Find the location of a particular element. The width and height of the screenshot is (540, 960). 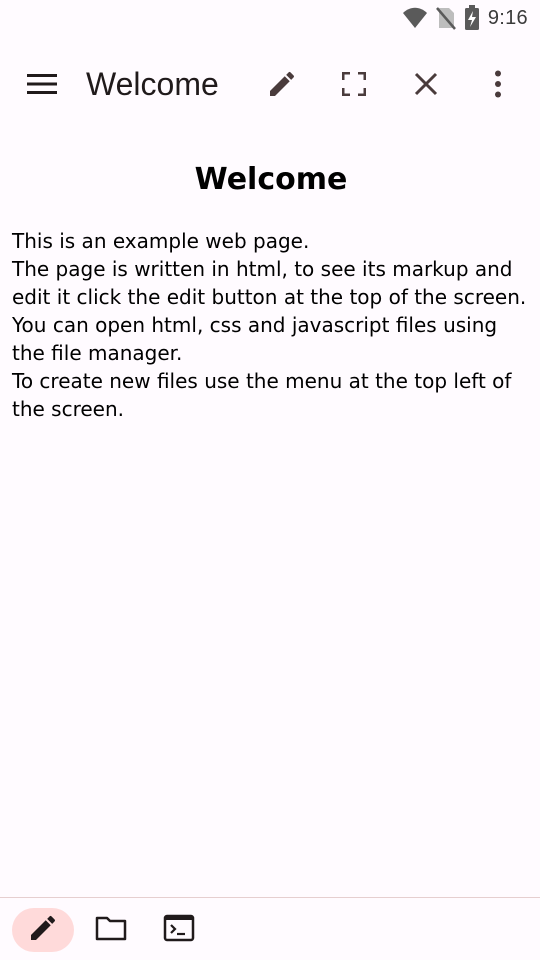

no-sim-icon is located at coordinates (445, 18).